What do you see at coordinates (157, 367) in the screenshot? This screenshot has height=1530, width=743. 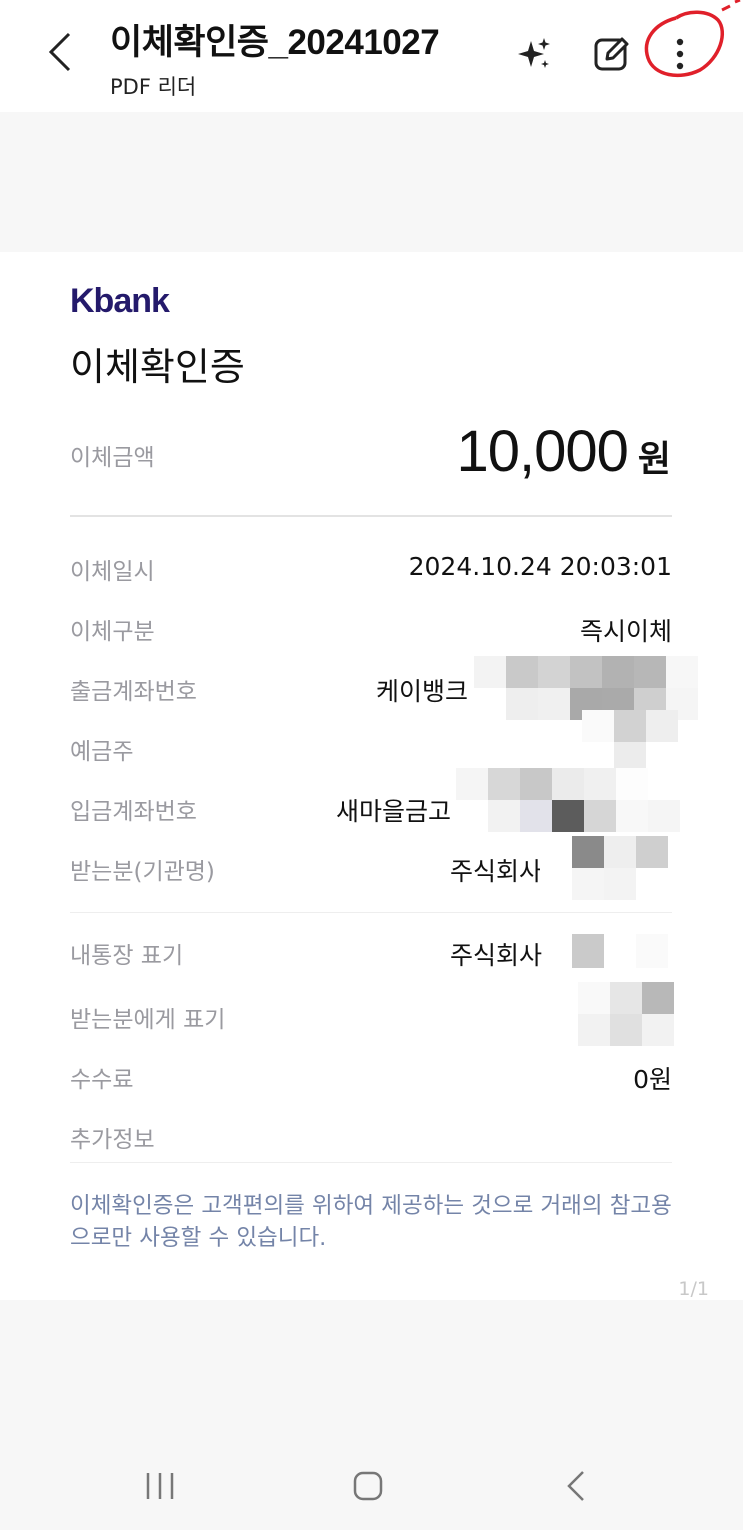 I see `certificate-title: 이체확인증` at bounding box center [157, 367].